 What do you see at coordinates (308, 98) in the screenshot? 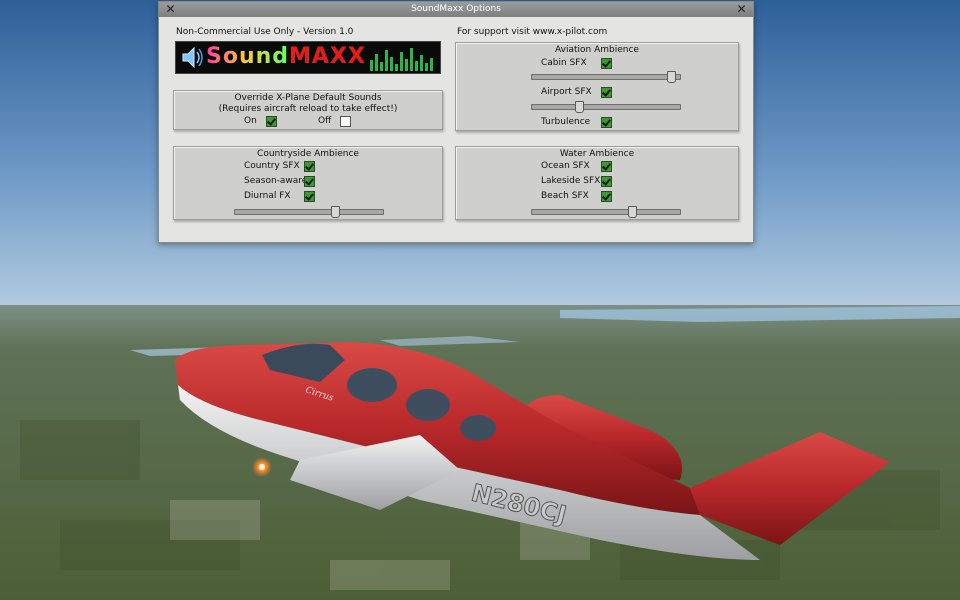
I see `override-title: Override X-Plane Default Sounds` at bounding box center [308, 98].